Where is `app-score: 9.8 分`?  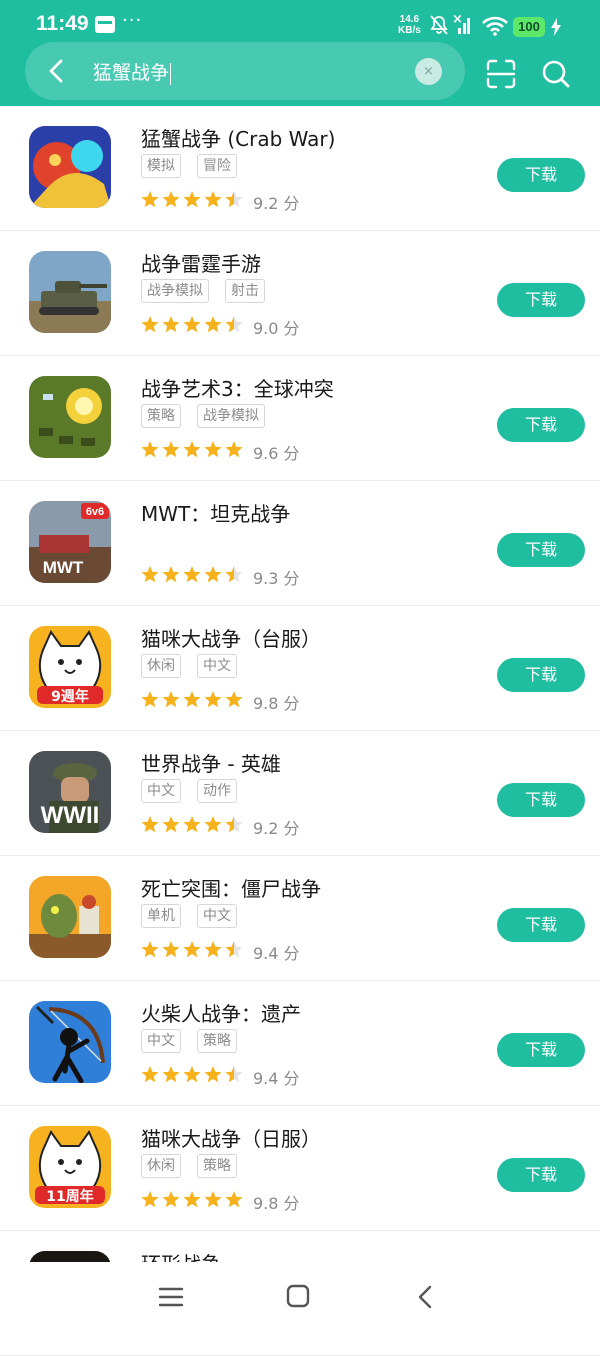 app-score: 9.8 分 is located at coordinates (276, 1203).